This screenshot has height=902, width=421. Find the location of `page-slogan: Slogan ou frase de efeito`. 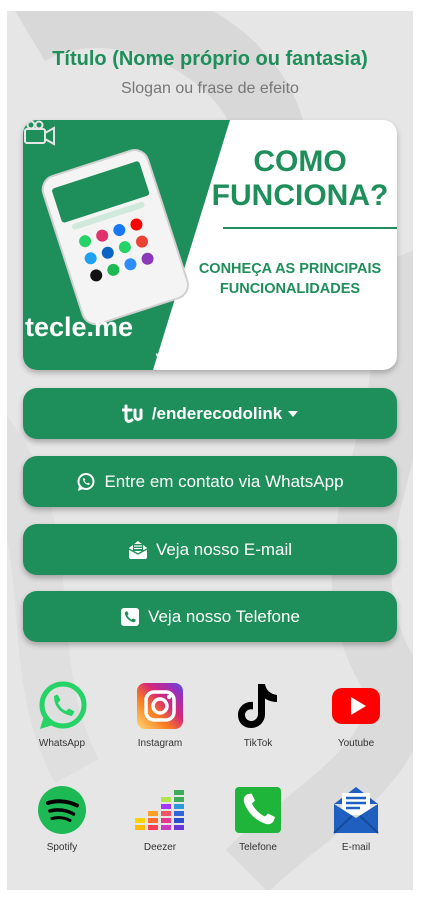

page-slogan: Slogan ou frase de efeito is located at coordinates (210, 88).